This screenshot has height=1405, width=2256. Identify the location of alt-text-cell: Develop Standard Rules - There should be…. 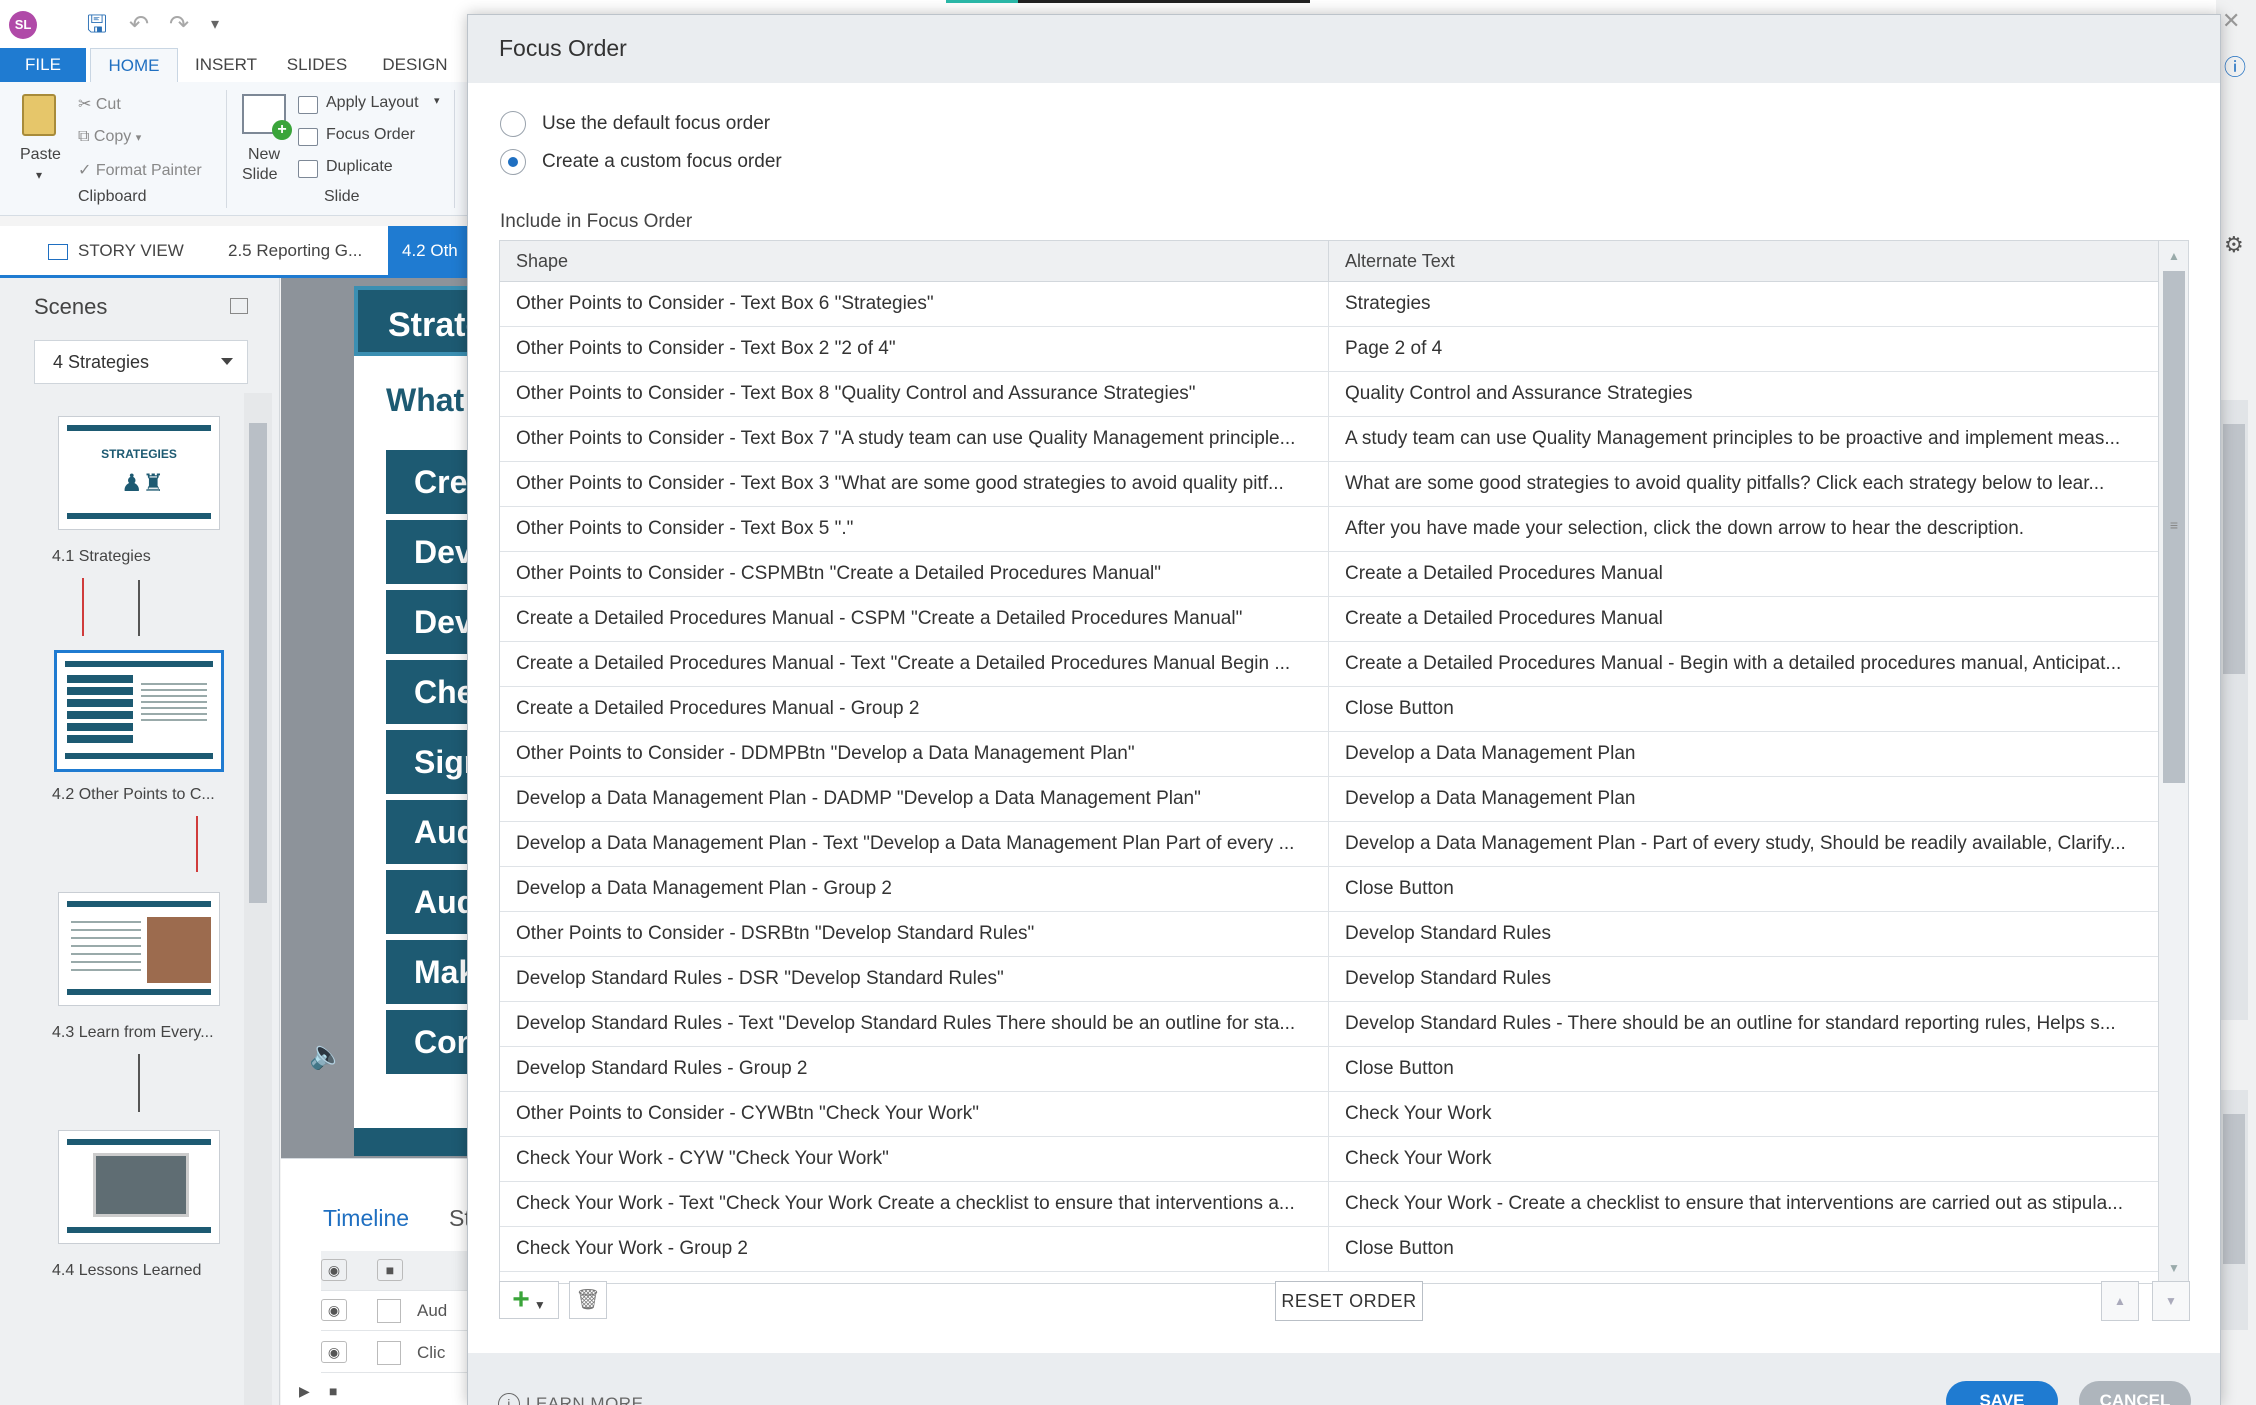
(1743, 1024).